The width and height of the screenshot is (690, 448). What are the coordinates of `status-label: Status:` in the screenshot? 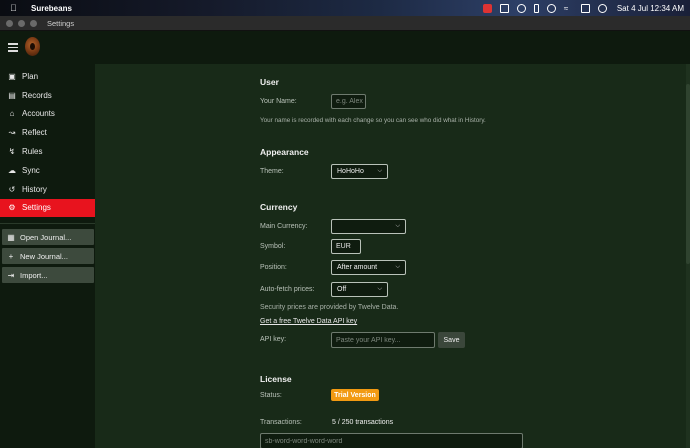 It's located at (271, 395).